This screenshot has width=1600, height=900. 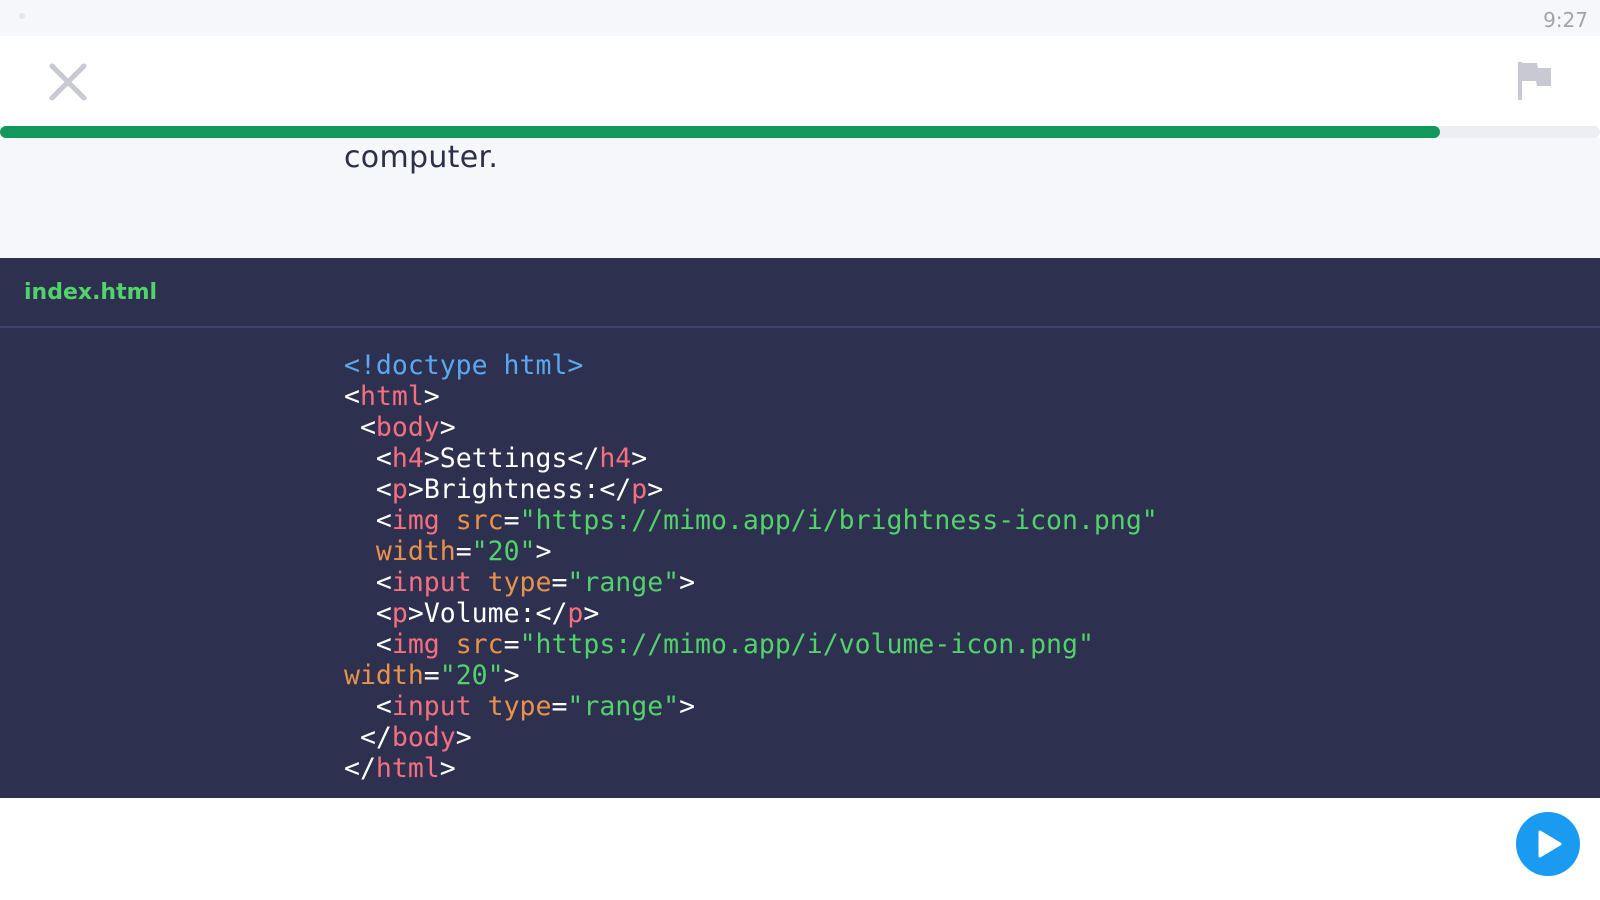 I want to click on play-icon, so click(x=1550, y=844).